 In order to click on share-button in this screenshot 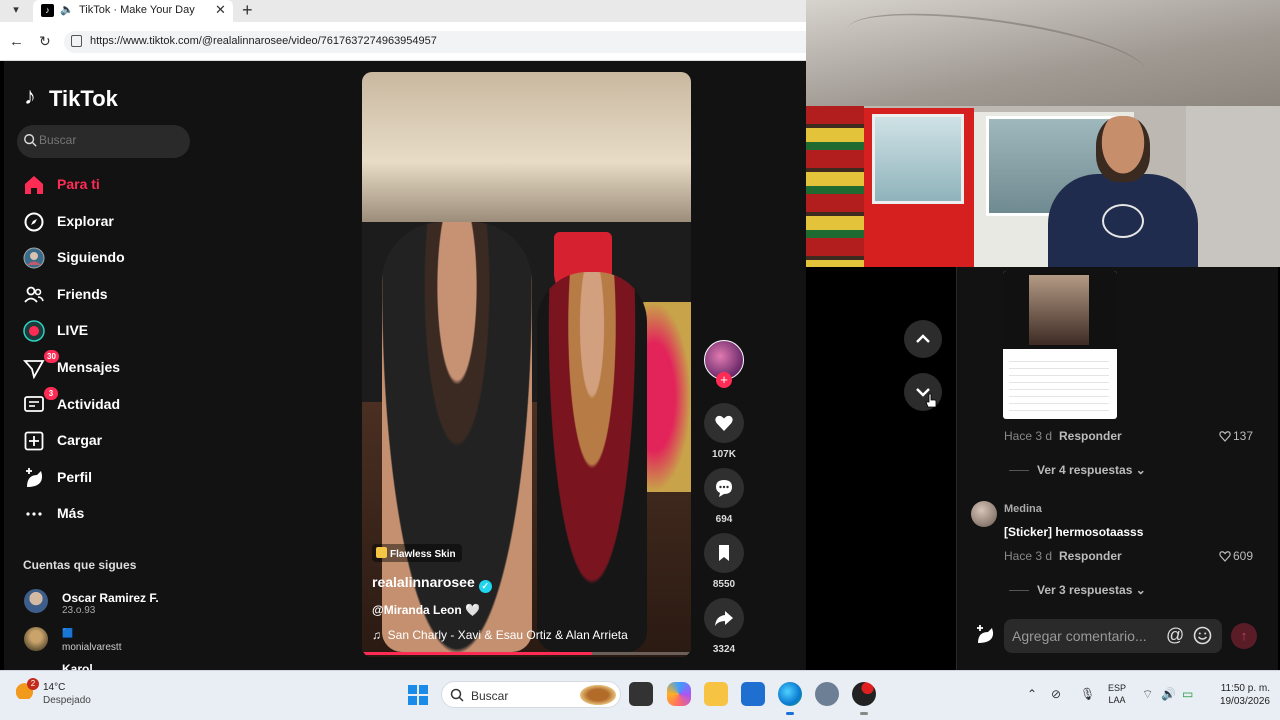, I will do `click(724, 618)`.